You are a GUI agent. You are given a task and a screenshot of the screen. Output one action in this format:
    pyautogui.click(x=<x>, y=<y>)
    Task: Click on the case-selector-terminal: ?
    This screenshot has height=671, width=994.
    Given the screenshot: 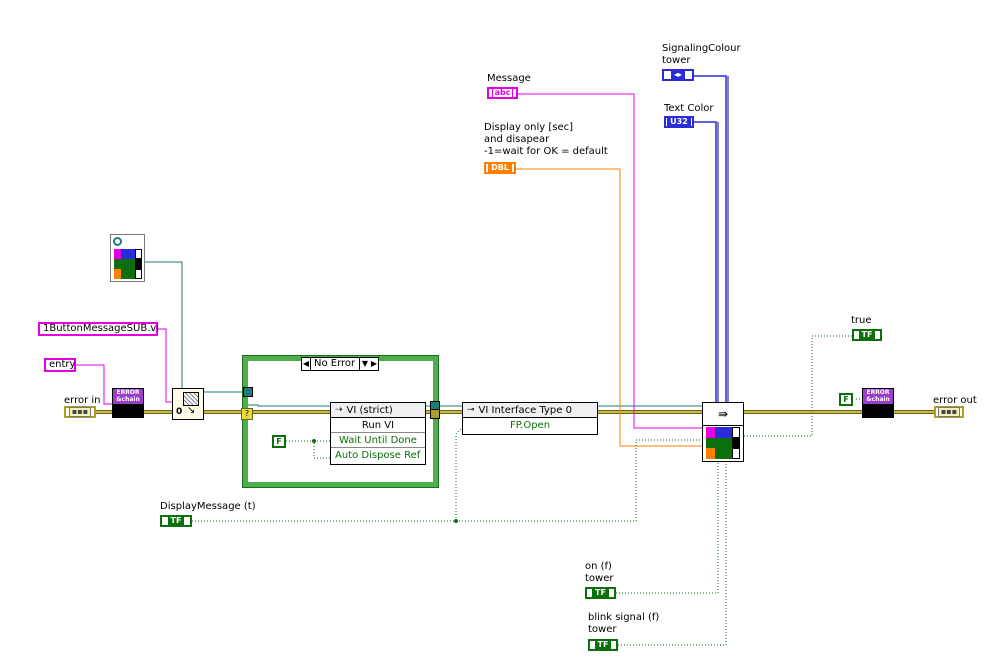 What is the action you would take?
    pyautogui.click(x=247, y=414)
    